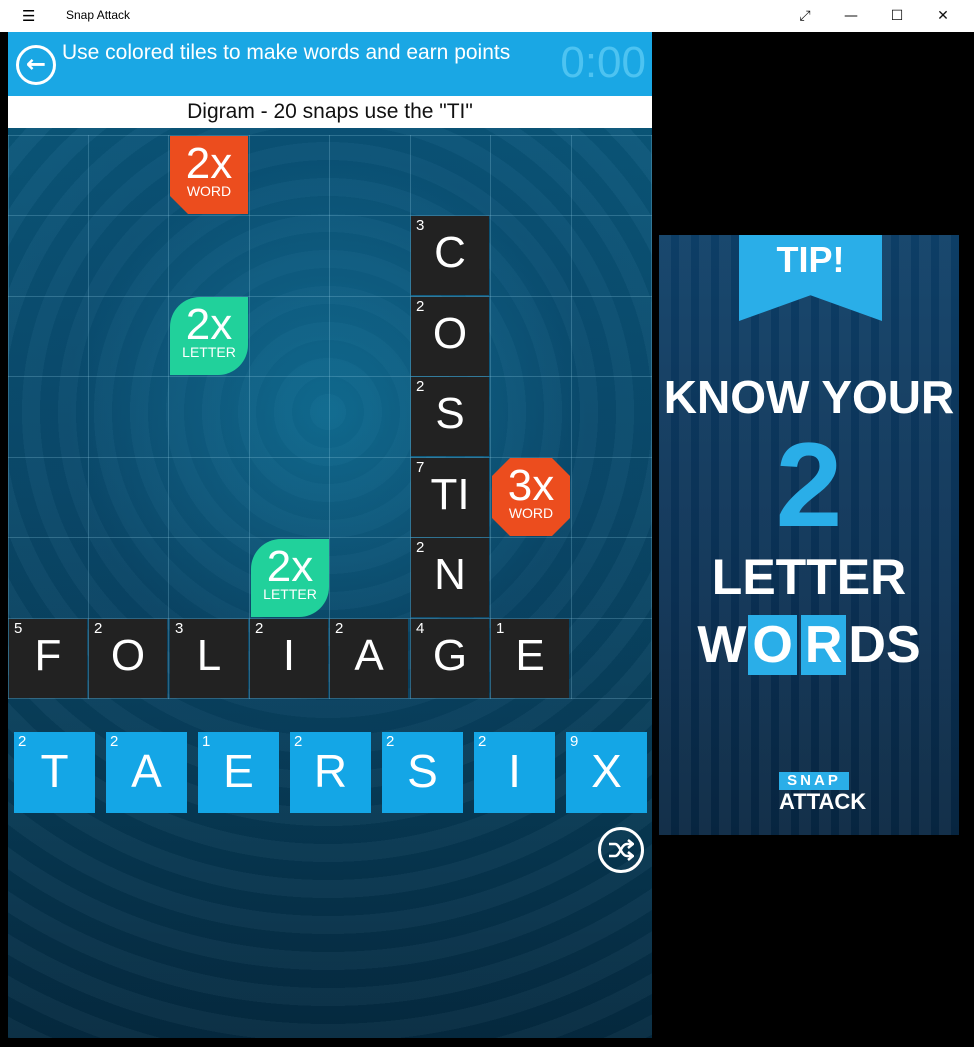 The height and width of the screenshot is (1047, 974). I want to click on close-button: ✕, so click(943, 16).